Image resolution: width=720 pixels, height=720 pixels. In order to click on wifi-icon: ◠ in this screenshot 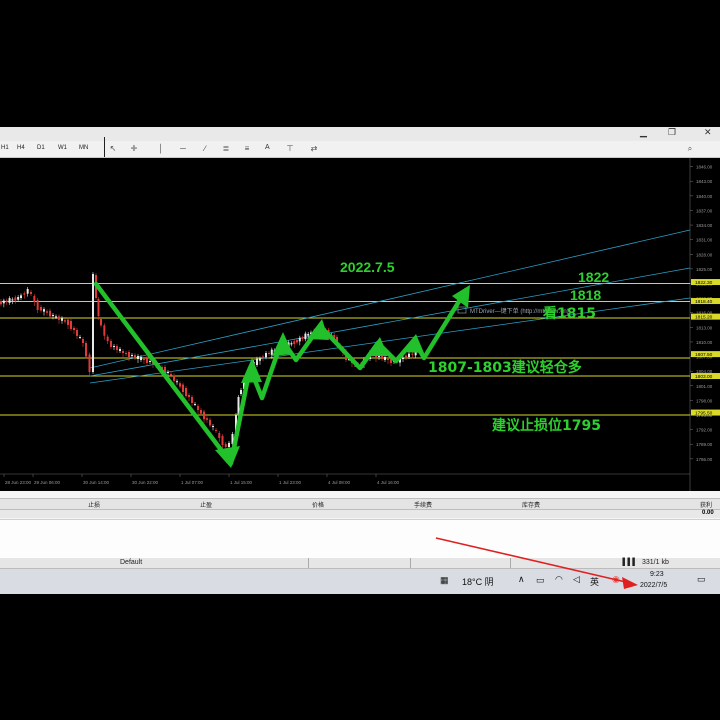, I will do `click(559, 579)`.